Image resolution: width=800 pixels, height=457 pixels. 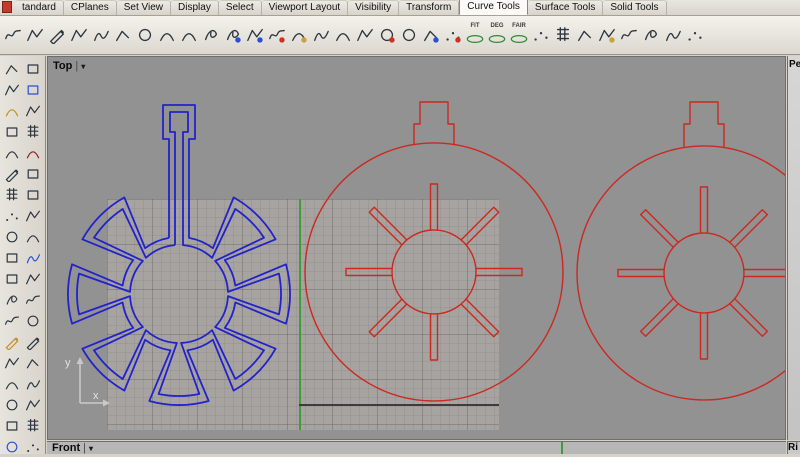 I want to click on tab-cplanes: CPlanes, so click(x=90, y=7).